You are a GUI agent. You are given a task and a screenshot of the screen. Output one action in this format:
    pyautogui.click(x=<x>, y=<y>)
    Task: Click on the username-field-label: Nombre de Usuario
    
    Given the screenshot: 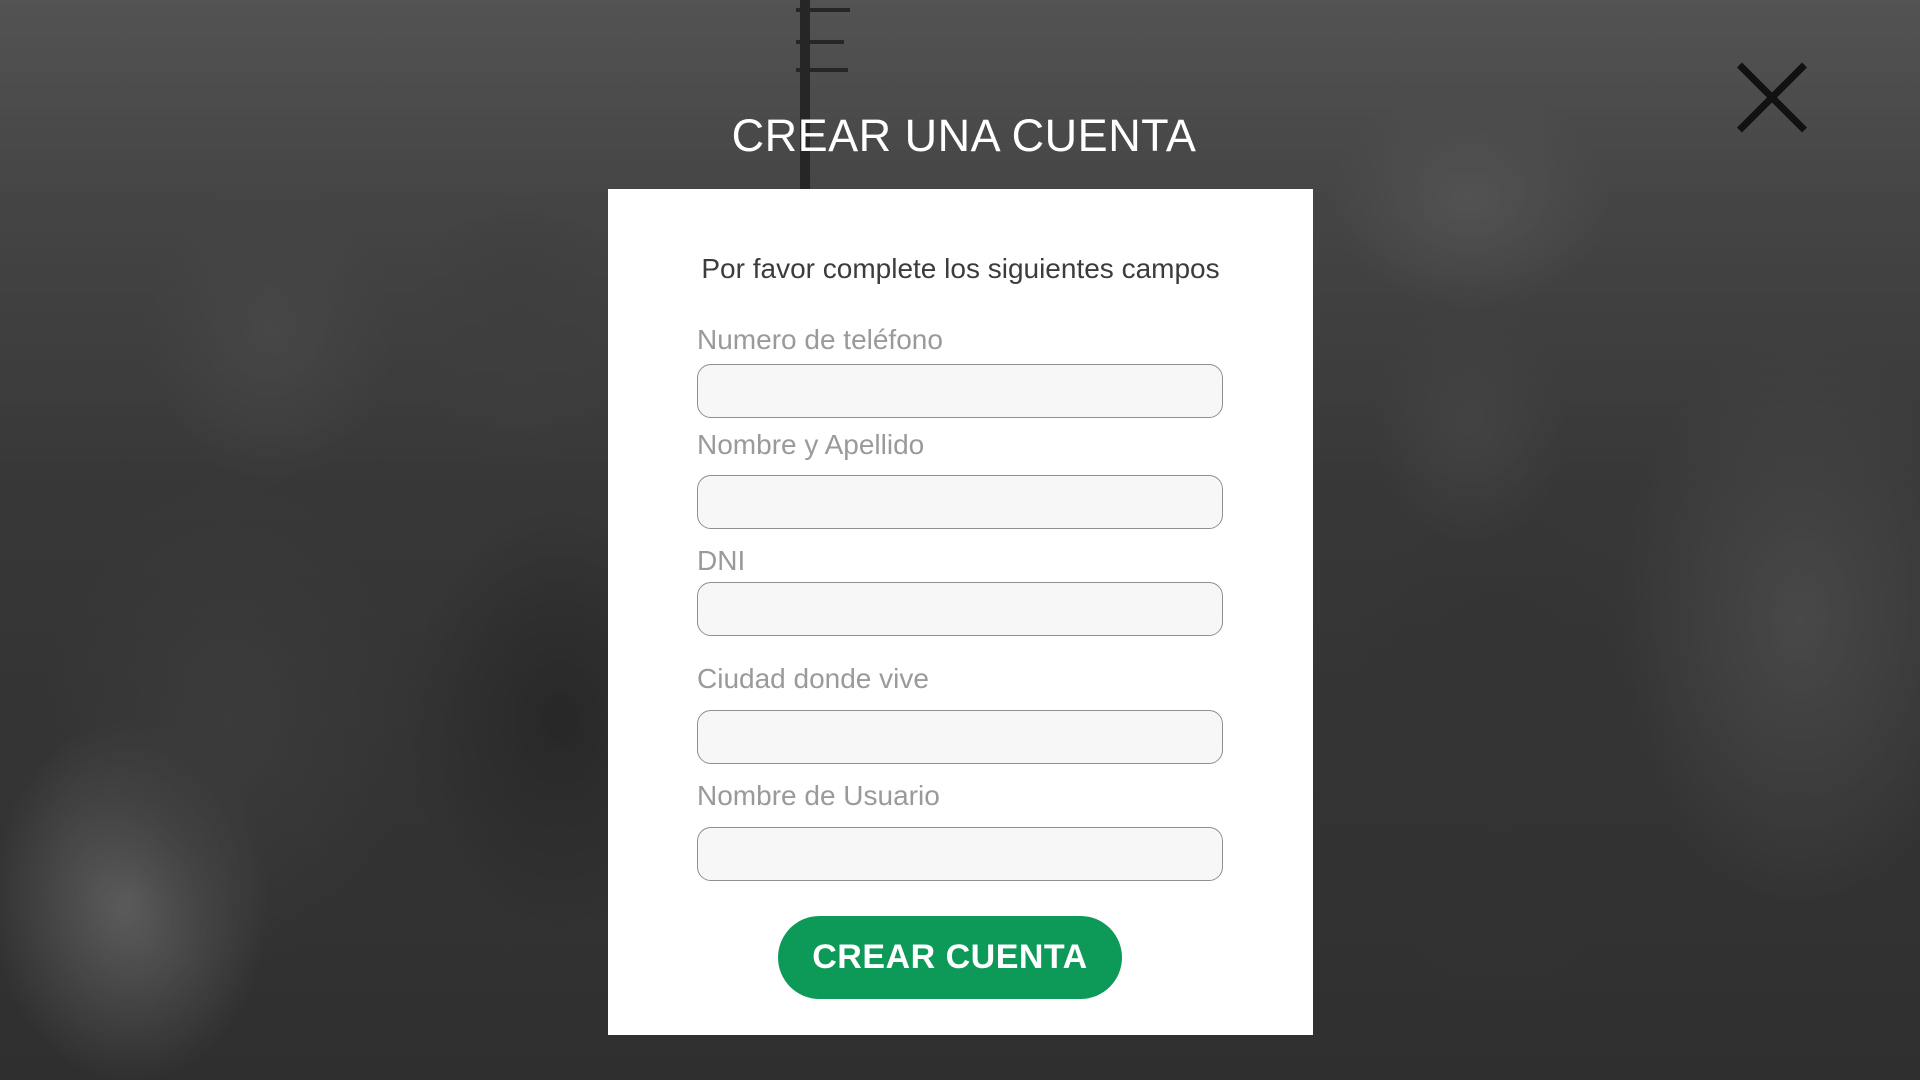 What is the action you would take?
    pyautogui.click(x=818, y=795)
    